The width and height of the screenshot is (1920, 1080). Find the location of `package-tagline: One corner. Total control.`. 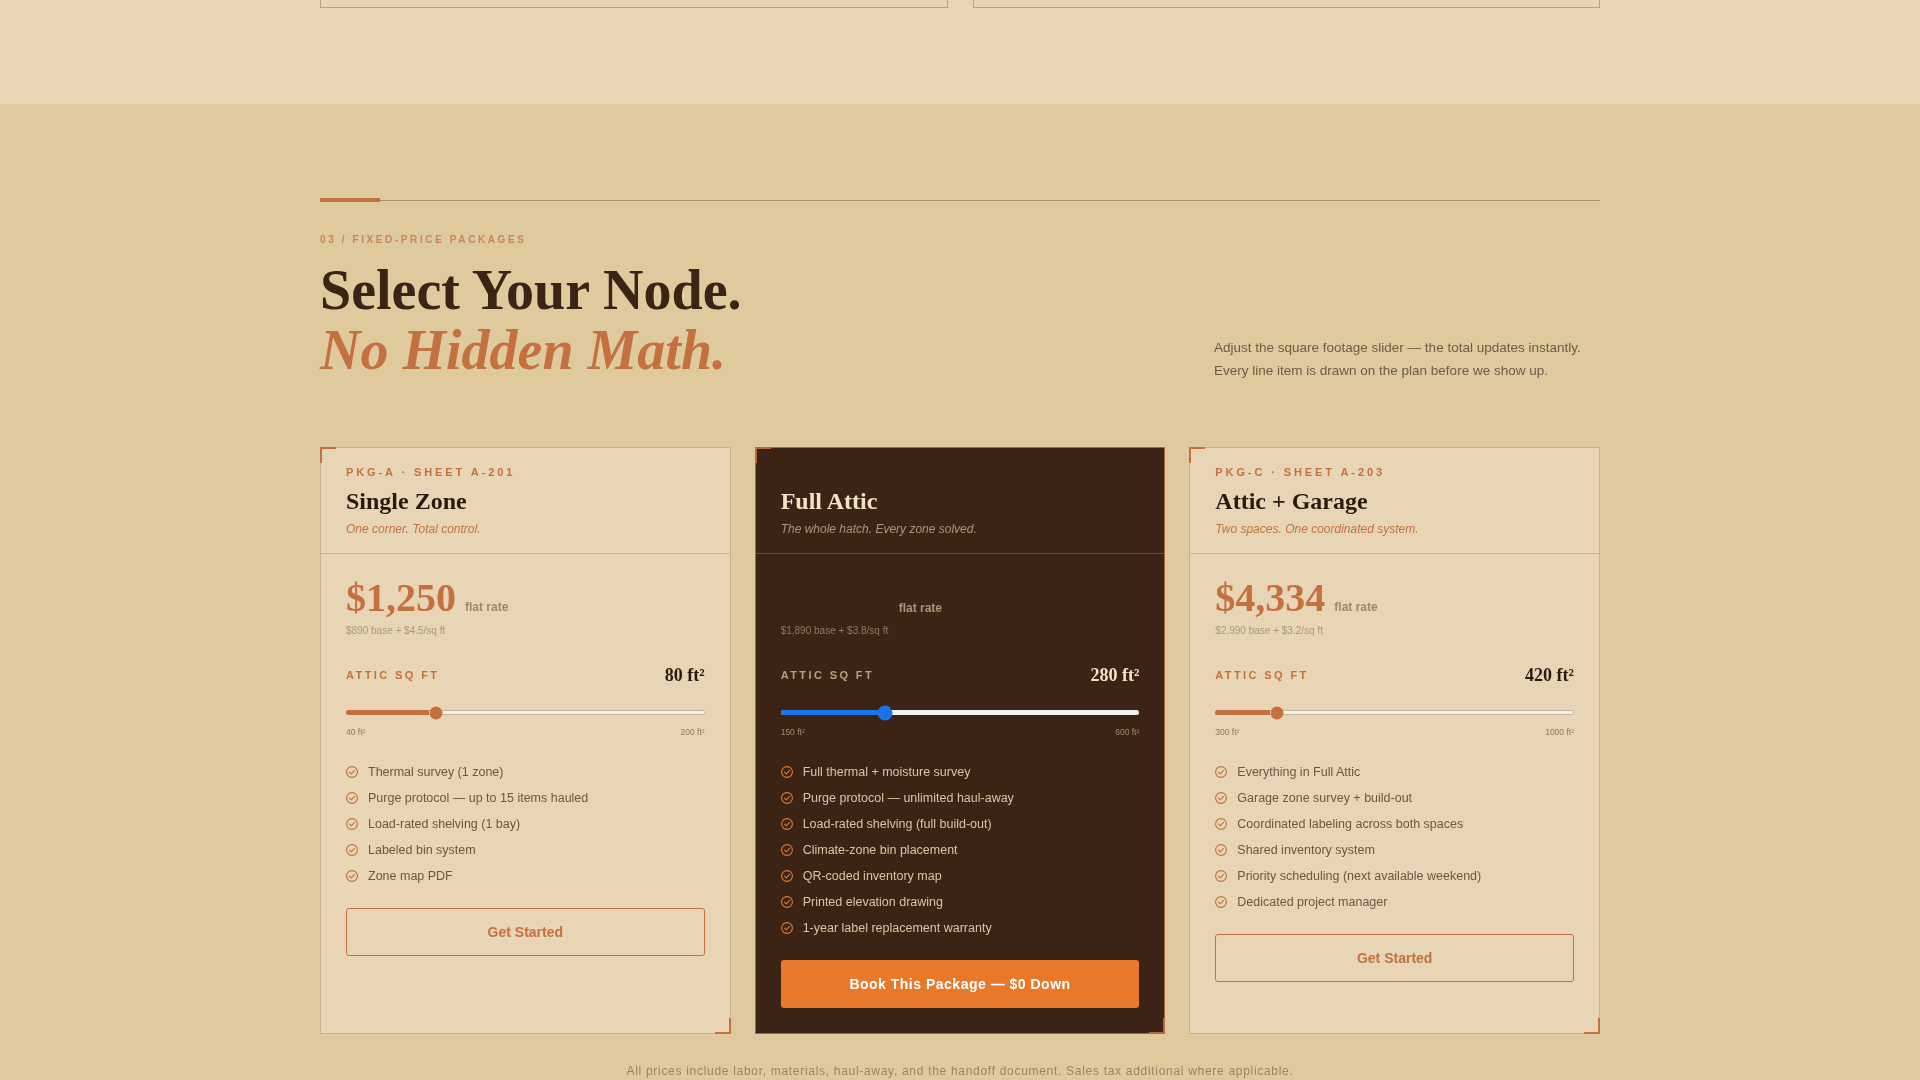

package-tagline: One corner. Total control. is located at coordinates (414, 529).